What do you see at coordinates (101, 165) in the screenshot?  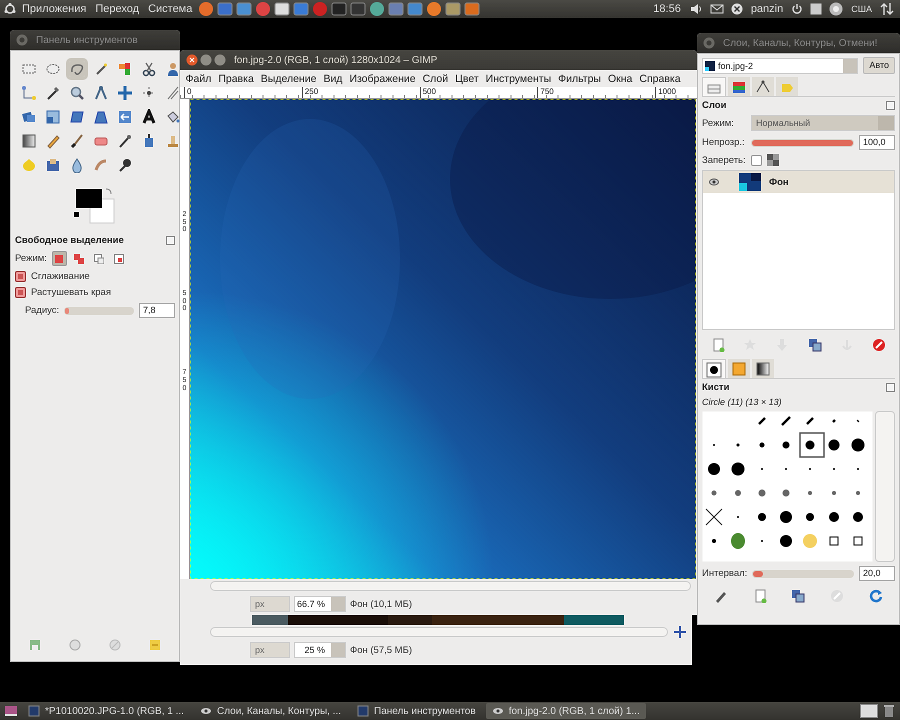 I see `smudge-icon` at bounding box center [101, 165].